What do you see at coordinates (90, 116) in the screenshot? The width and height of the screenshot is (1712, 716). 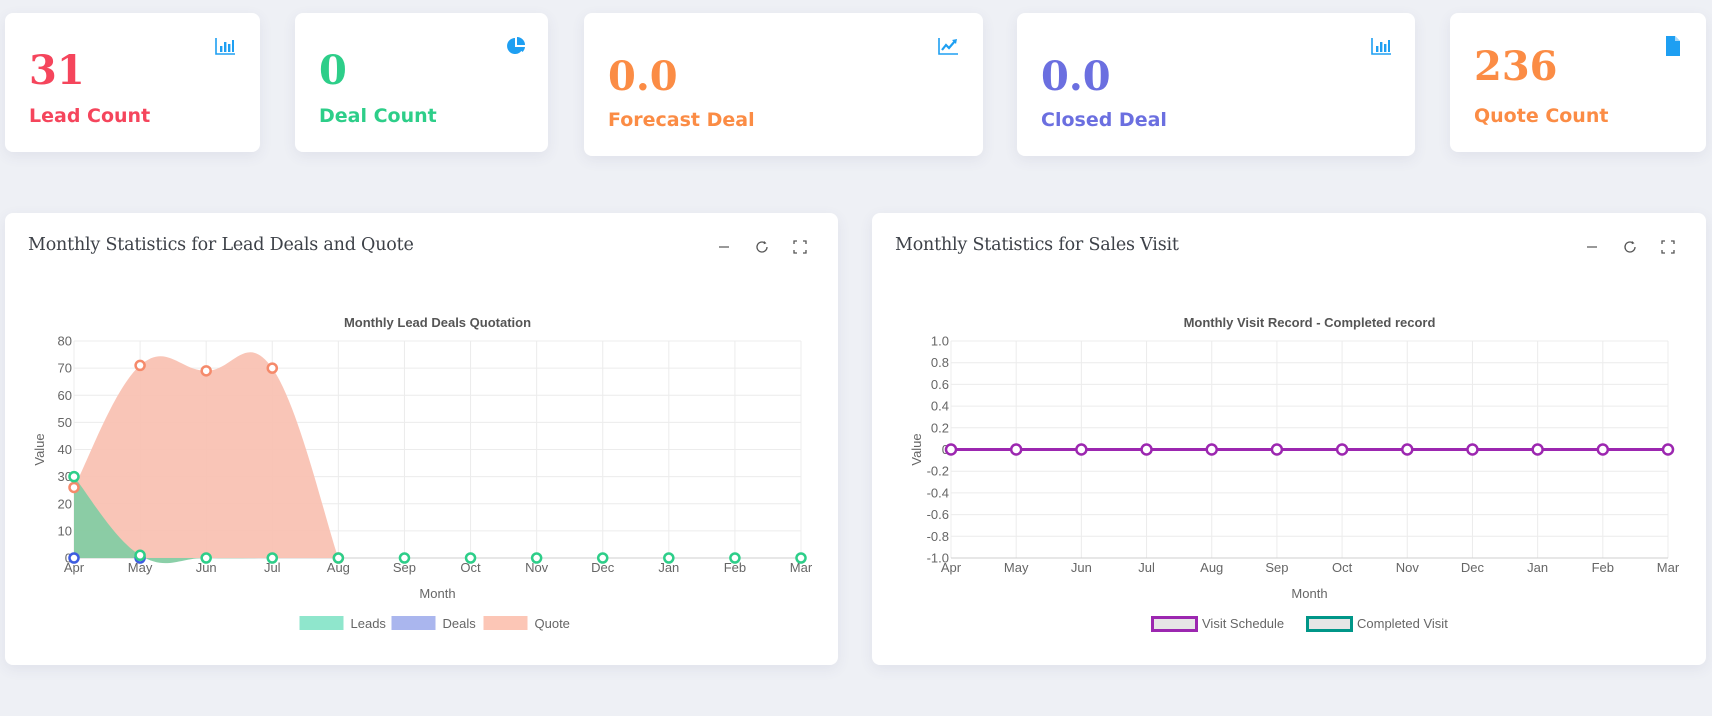 I see `stat-label: Lead Count` at bounding box center [90, 116].